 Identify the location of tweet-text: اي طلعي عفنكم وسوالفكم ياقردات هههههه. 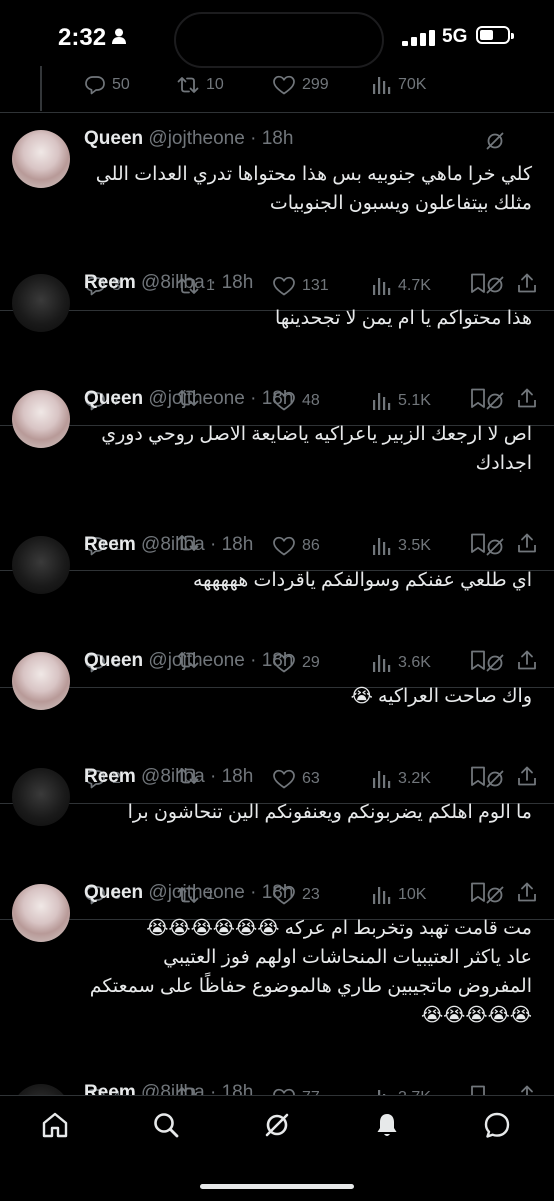
(307, 580).